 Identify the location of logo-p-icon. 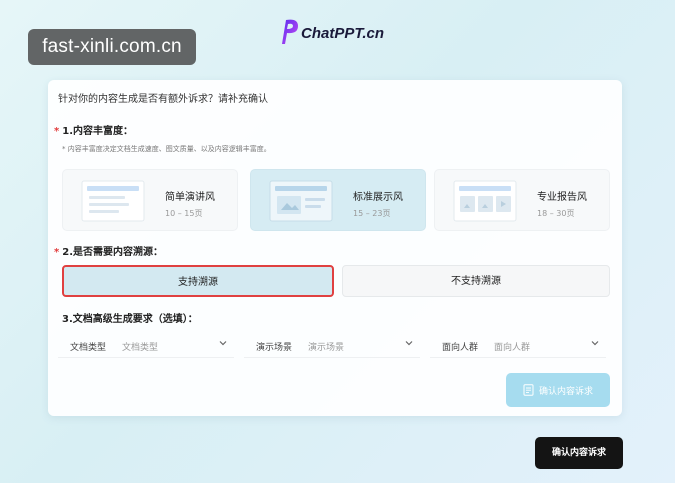
(290, 31).